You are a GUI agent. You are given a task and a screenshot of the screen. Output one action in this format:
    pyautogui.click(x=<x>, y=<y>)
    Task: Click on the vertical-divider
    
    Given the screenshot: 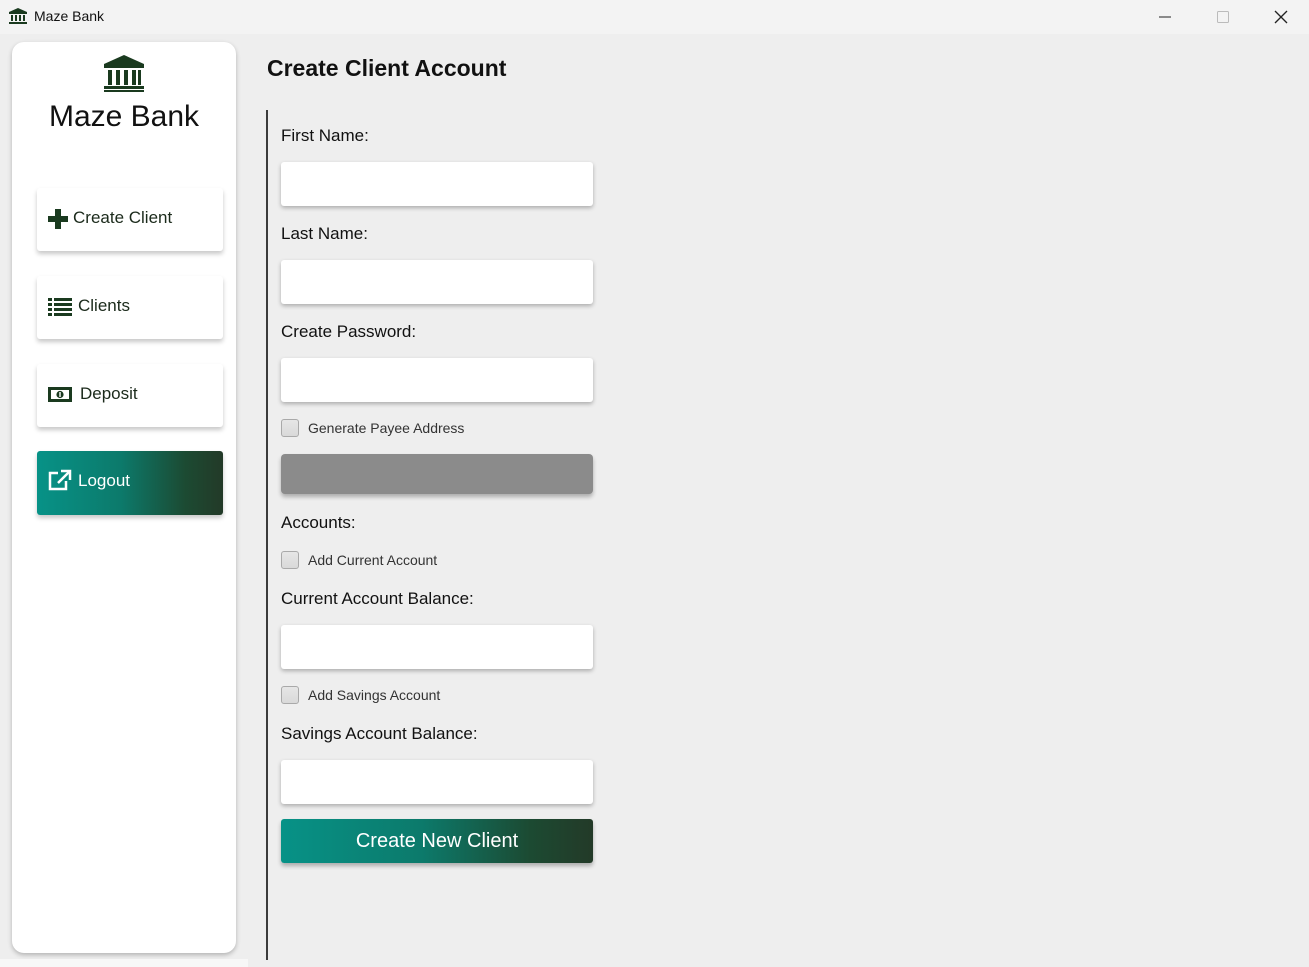 What is the action you would take?
    pyautogui.click(x=267, y=535)
    